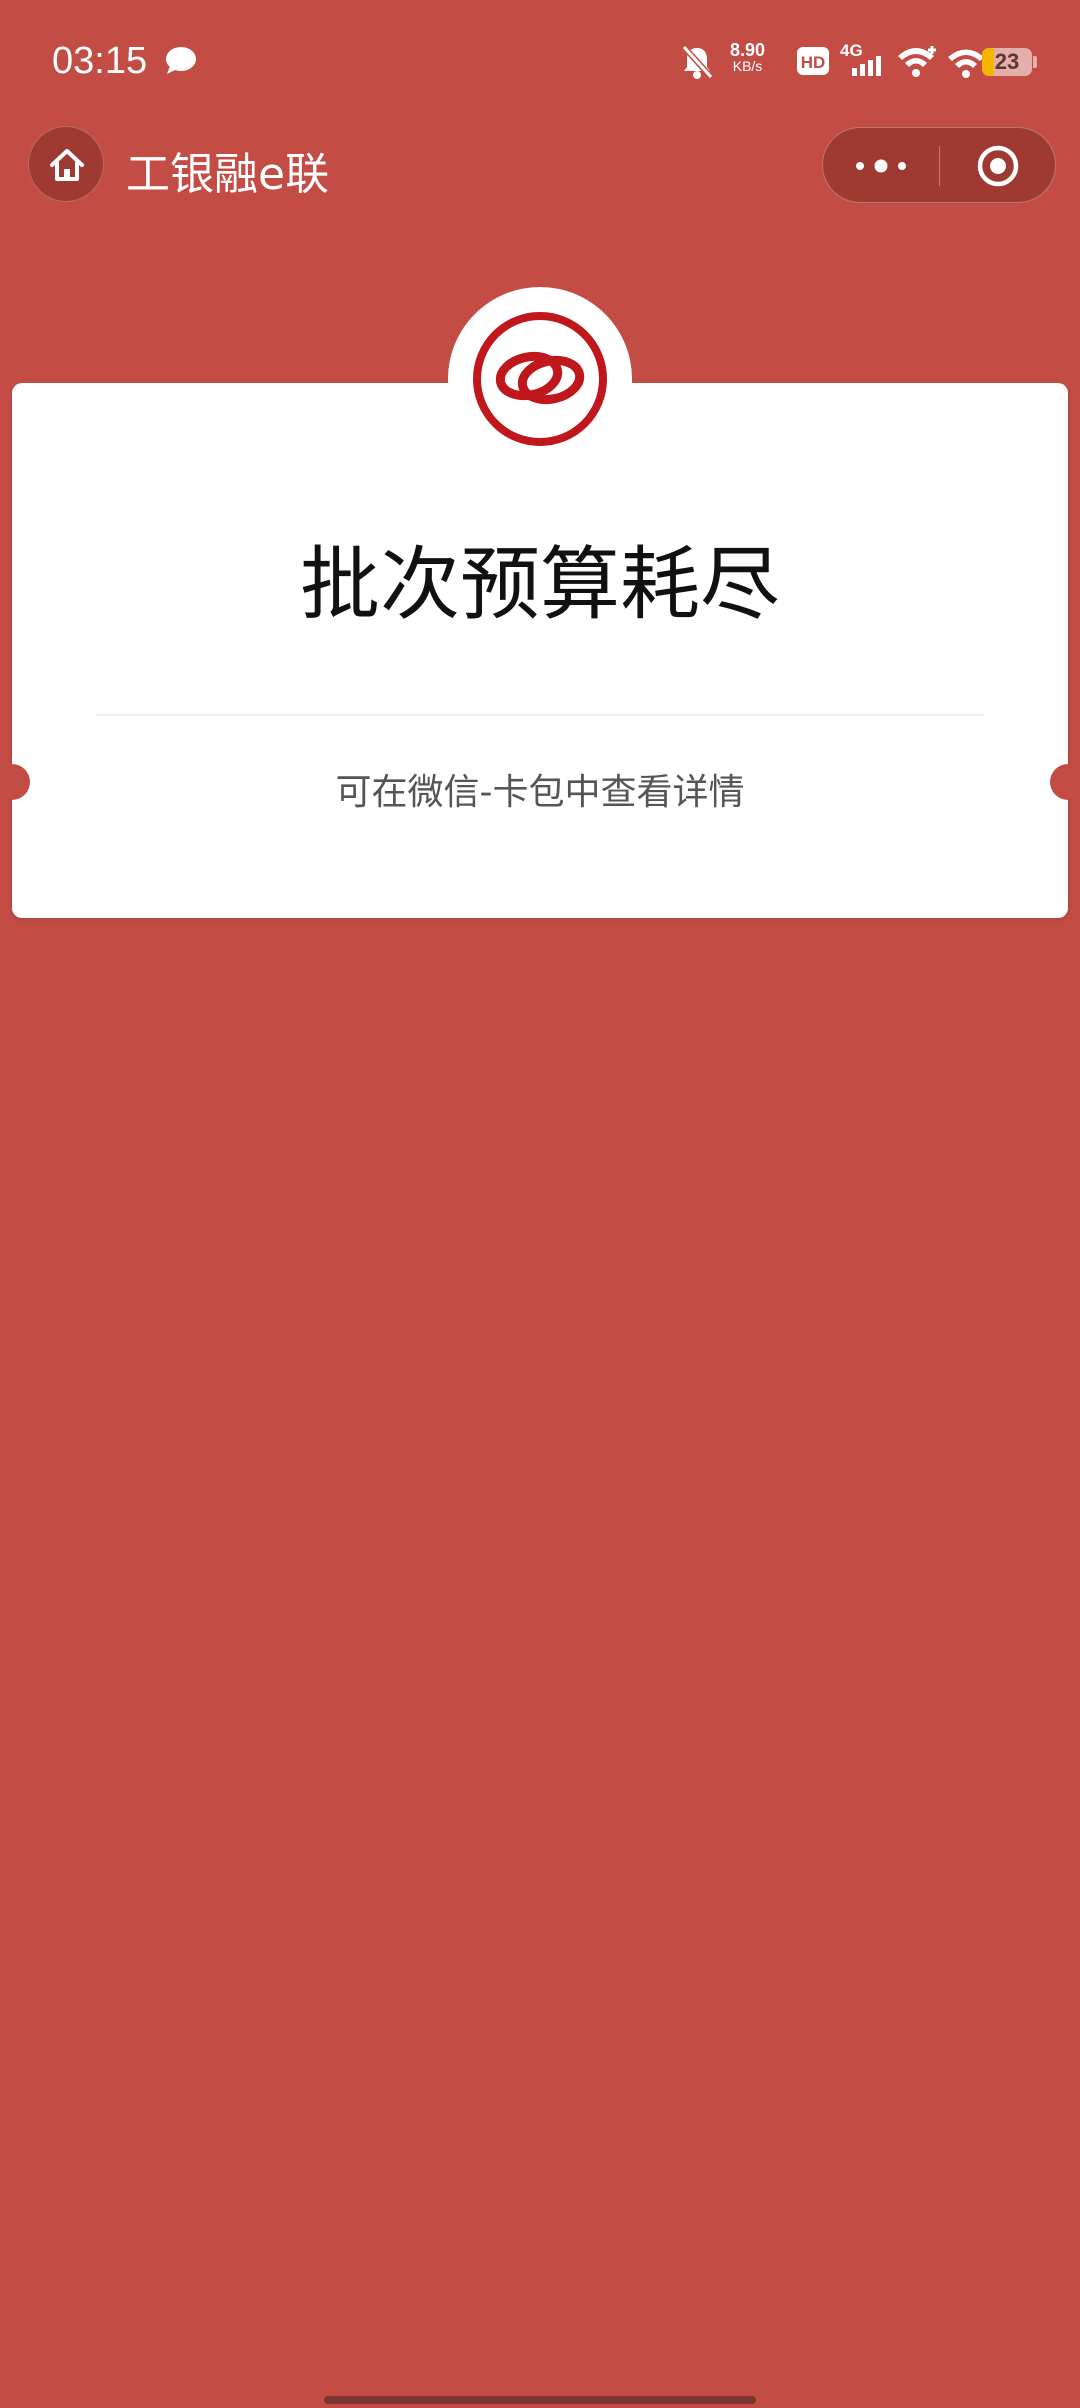 Image resolution: width=1080 pixels, height=2408 pixels. Describe the element at coordinates (851, 50) in the screenshot. I see `signal-label: 4G` at that location.